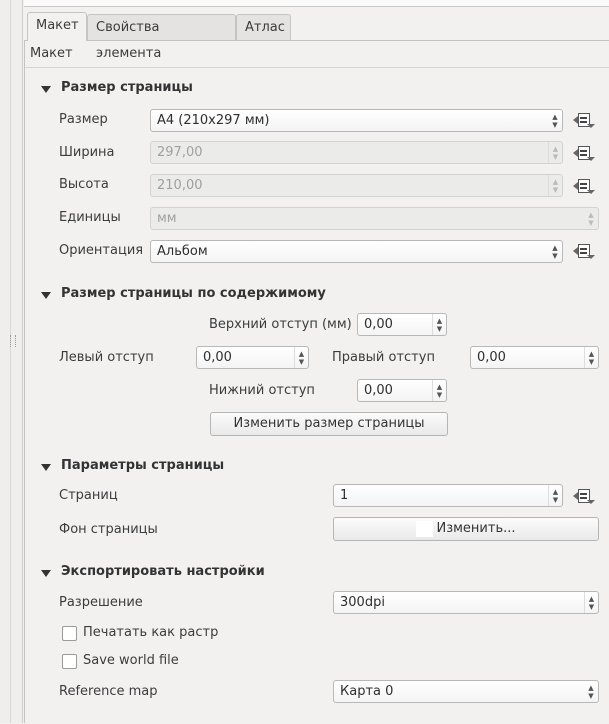 The image size is (609, 724). What do you see at coordinates (90, 217) in the screenshot?
I see `units-label: Единицы` at bounding box center [90, 217].